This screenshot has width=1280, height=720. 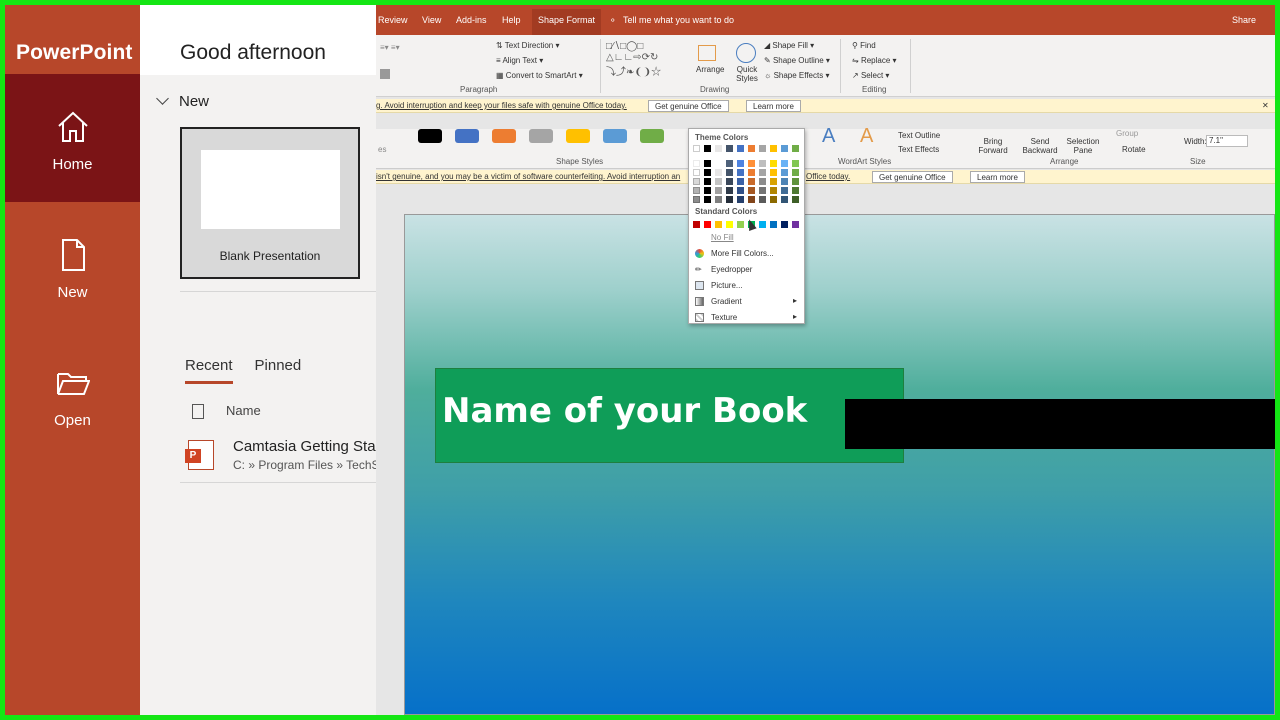 What do you see at coordinates (567, 22) in the screenshot?
I see `tab-shape-format: Shape Format` at bounding box center [567, 22].